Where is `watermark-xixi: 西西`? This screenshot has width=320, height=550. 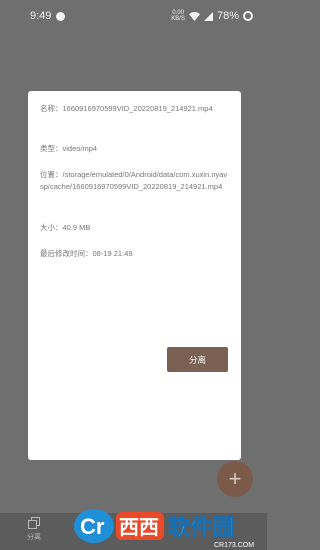
watermark-xixi: 西西 is located at coordinates (139, 527).